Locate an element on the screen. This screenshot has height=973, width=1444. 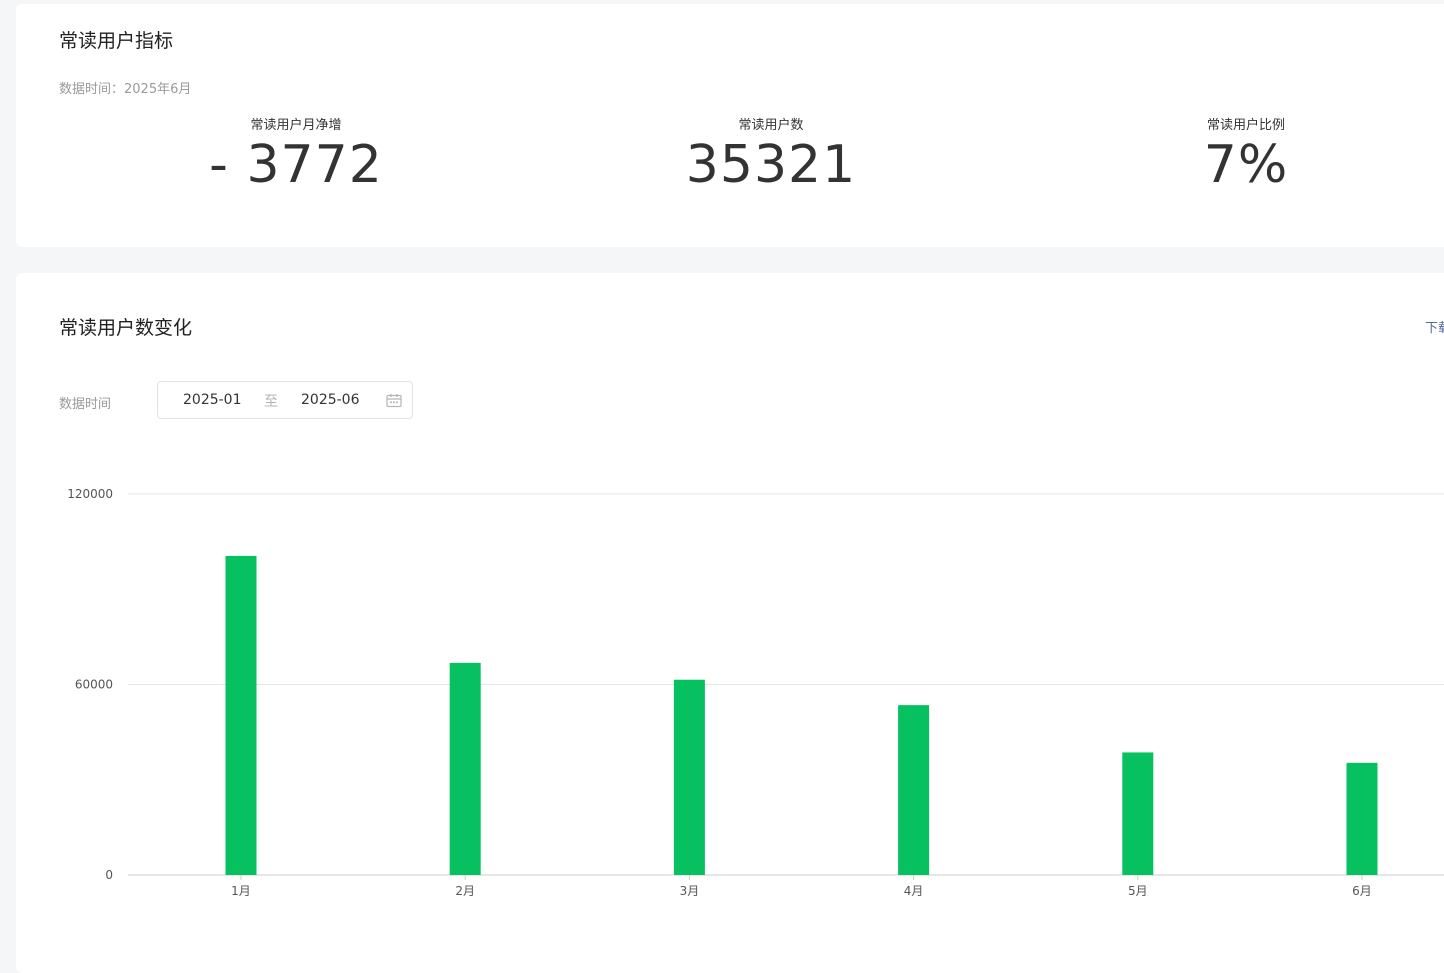
x-tick-label: 2月 is located at coordinates (465, 891).